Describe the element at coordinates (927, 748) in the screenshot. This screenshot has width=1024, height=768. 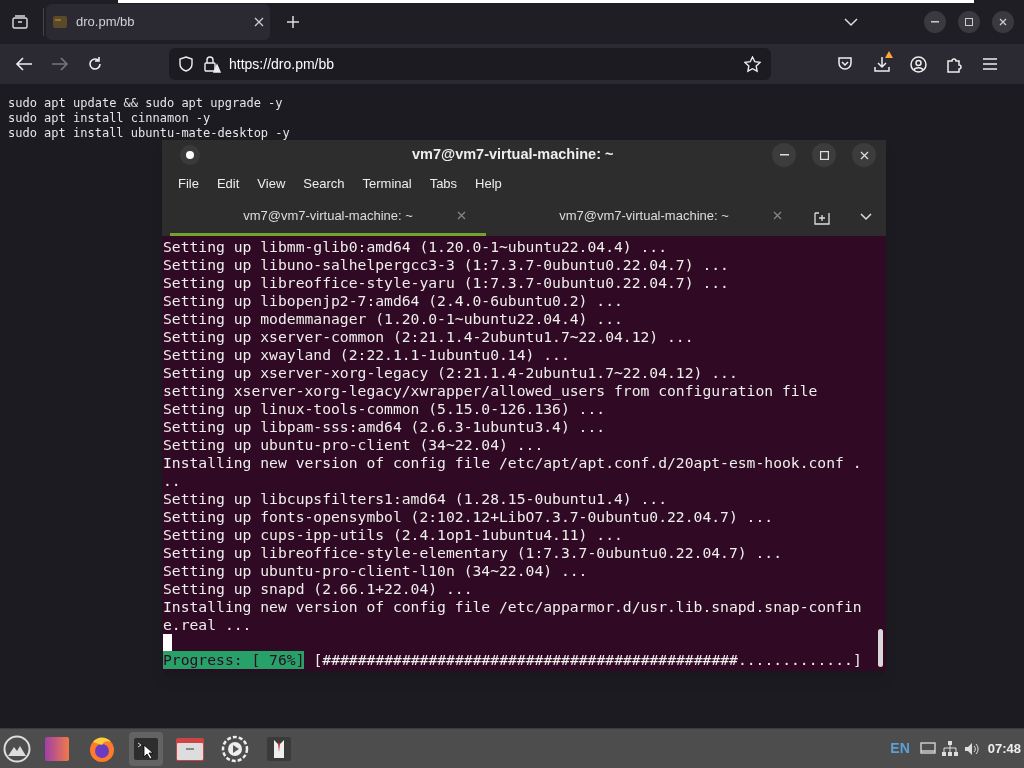
I see `display-icon` at that location.